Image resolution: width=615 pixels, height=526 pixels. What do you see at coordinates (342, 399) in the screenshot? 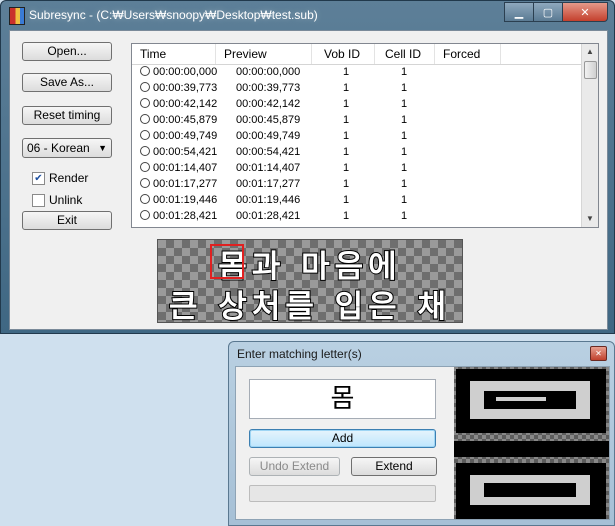
I see `letter-input: 몸` at bounding box center [342, 399].